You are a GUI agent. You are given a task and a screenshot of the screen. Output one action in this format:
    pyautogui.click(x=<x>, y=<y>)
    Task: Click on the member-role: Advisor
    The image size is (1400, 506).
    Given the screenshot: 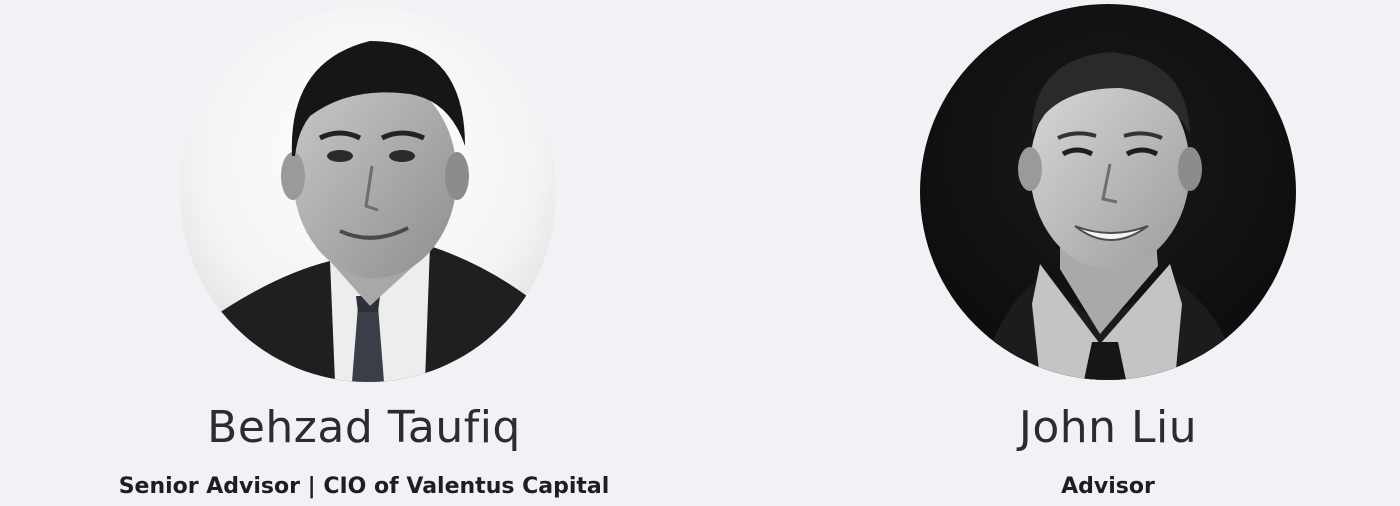 What is the action you would take?
    pyautogui.click(x=1108, y=486)
    